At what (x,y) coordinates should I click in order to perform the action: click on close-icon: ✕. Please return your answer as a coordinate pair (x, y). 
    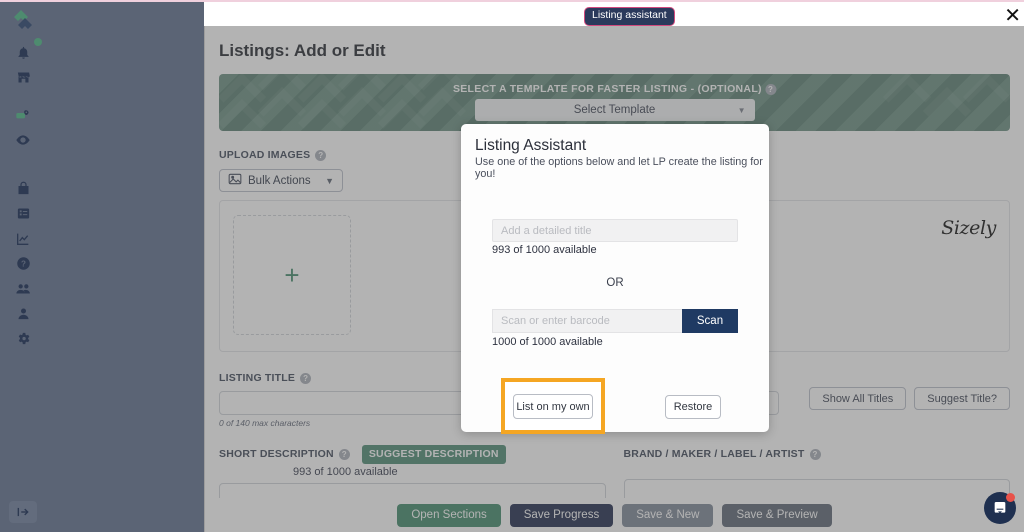
    Looking at the image, I should click on (1012, 15).